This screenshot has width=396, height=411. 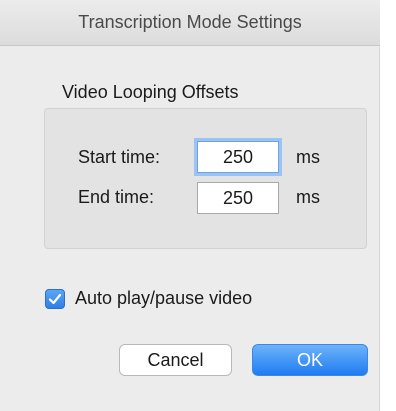 I want to click on end-time-unit: ms, so click(x=308, y=197).